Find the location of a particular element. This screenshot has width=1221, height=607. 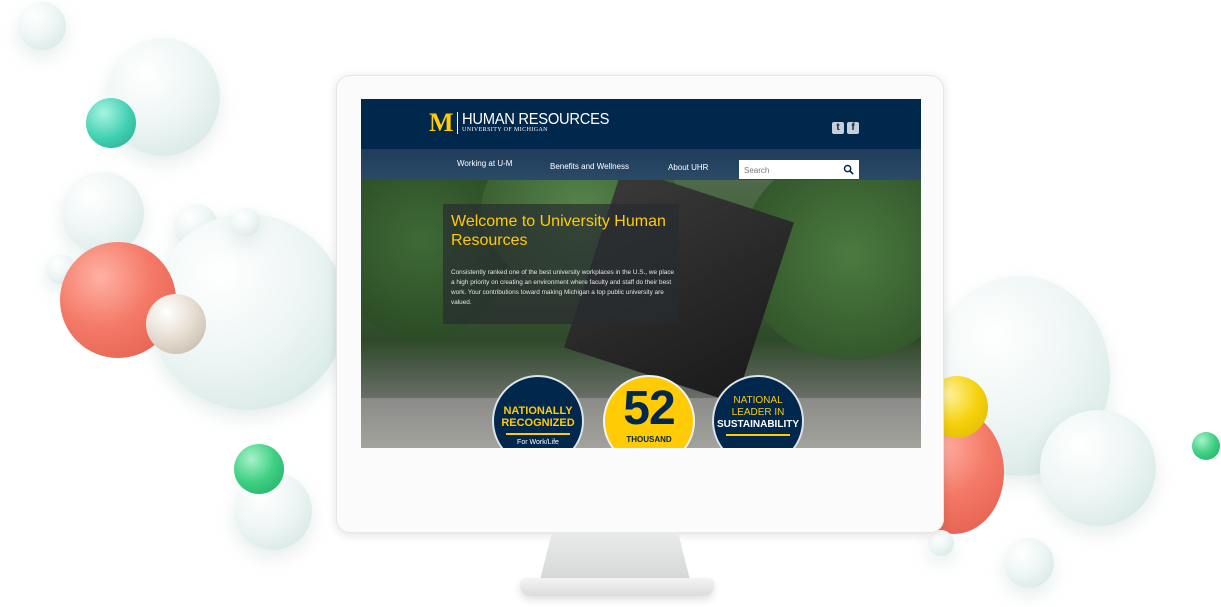

badge-number: 52 is located at coordinates (649, 408).